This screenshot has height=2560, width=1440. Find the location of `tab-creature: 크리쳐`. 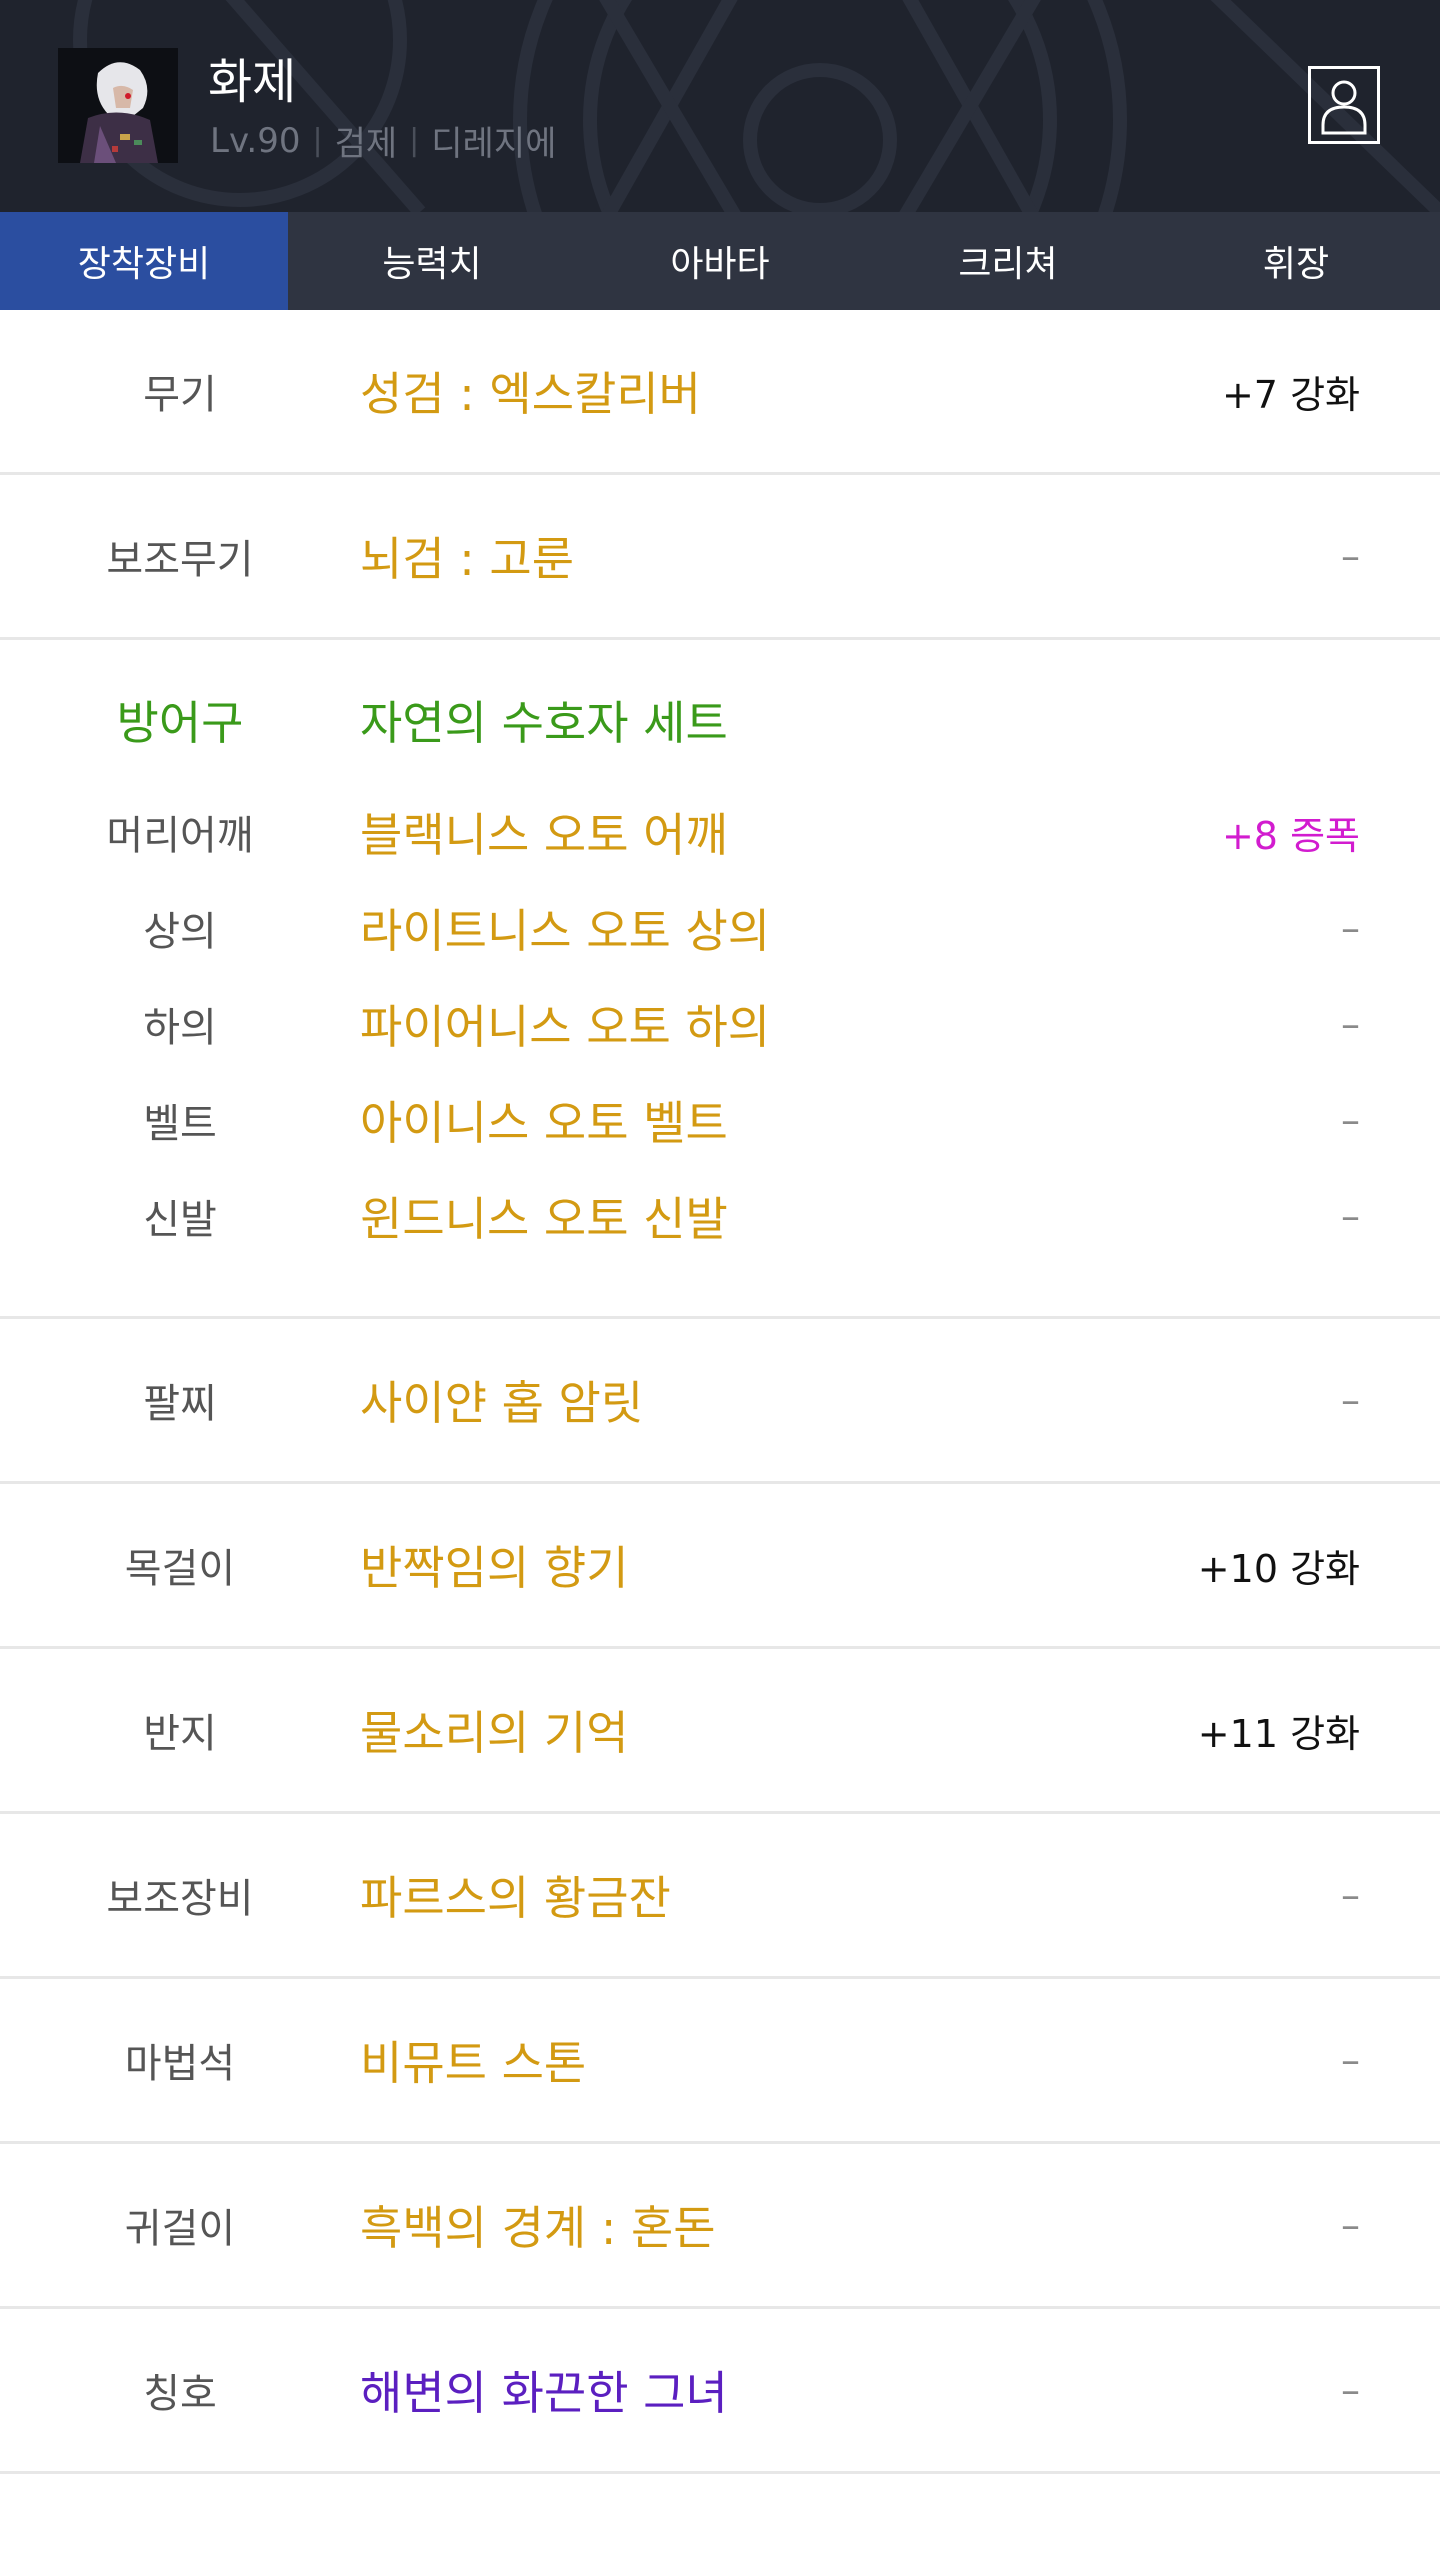

tab-creature: 크리쳐 is located at coordinates (1008, 261).